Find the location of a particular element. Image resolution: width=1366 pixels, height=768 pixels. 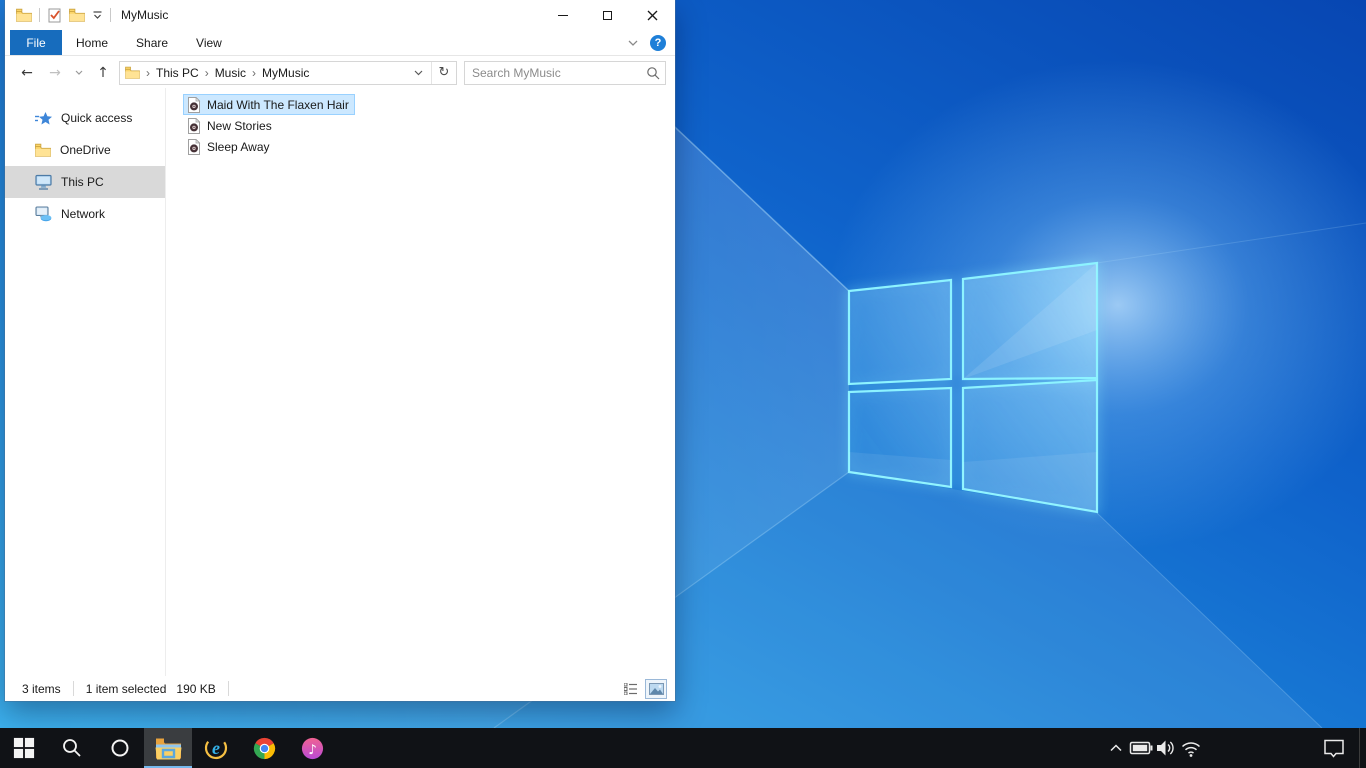

recent-locations-chevron-icon is located at coordinates (79, 73).